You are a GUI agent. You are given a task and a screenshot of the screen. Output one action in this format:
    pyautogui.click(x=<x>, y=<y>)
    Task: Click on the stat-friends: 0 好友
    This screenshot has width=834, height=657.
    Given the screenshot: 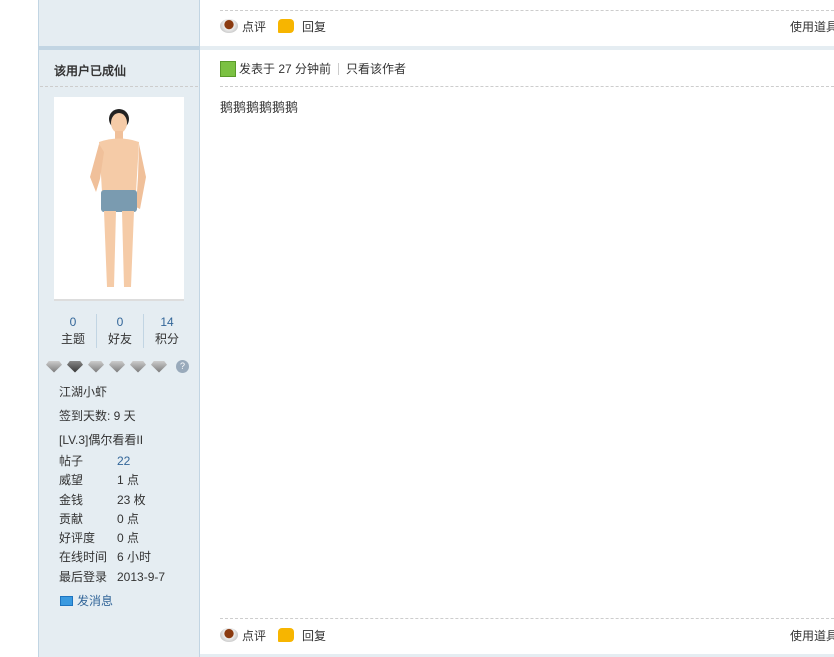 What is the action you would take?
    pyautogui.click(x=119, y=331)
    